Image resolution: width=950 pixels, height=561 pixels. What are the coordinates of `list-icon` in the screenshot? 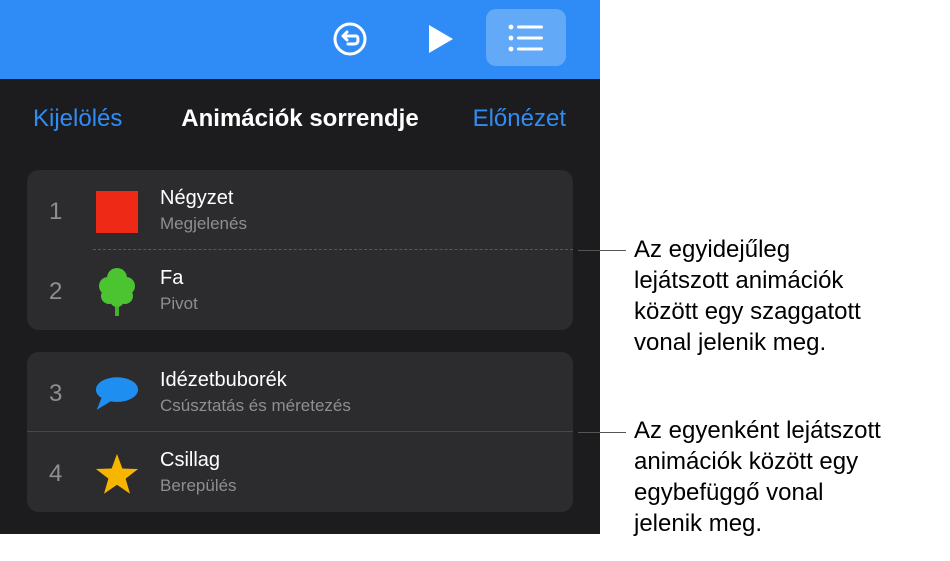 It's located at (526, 37).